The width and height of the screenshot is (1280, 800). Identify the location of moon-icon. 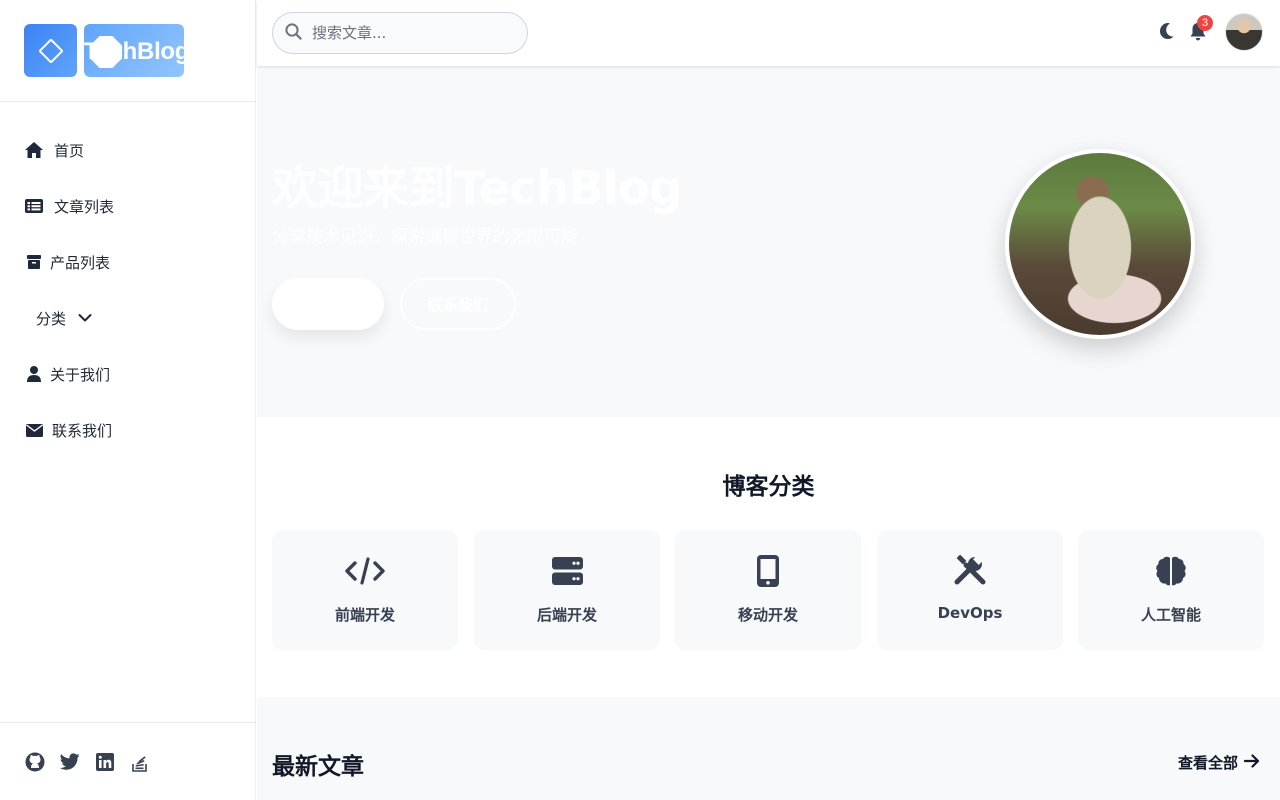
(1167, 32).